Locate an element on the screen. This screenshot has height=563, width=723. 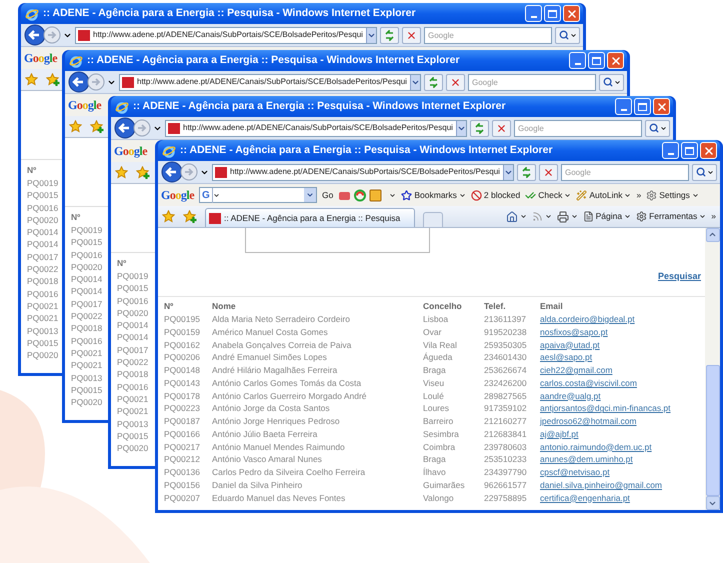
settings-button: Settings is located at coordinates (672, 195).